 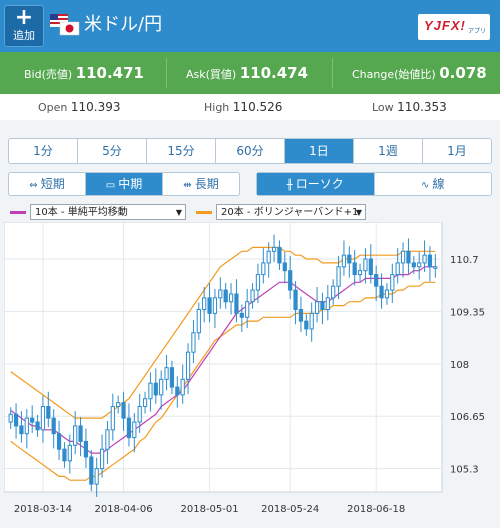 I want to click on brand-sub: アプリ, so click(x=477, y=31).